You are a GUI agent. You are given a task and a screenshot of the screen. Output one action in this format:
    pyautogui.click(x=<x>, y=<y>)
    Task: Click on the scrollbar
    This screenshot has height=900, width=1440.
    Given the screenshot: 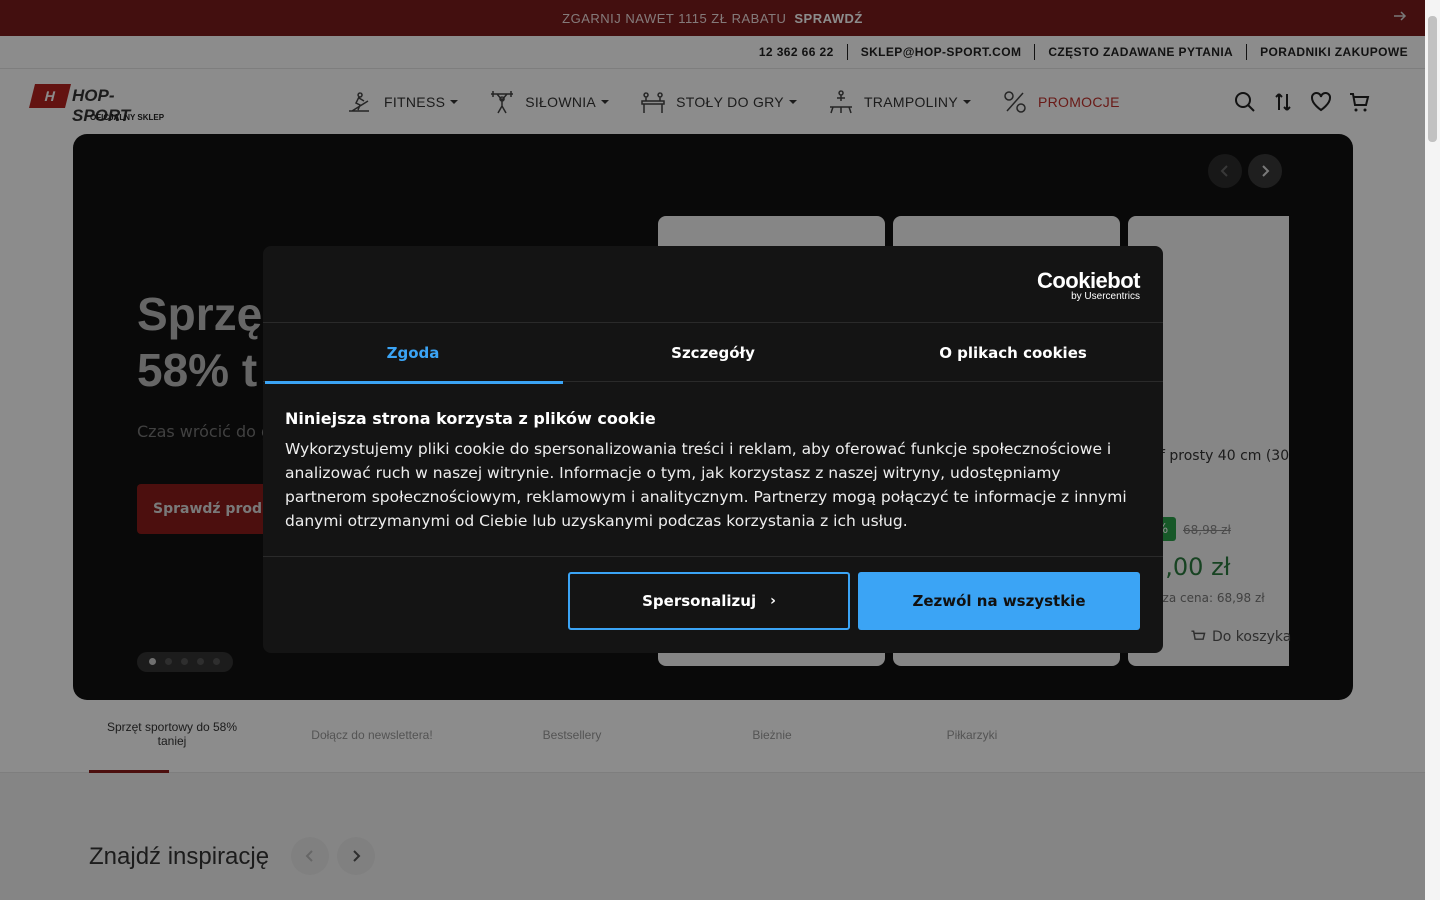 What is the action you would take?
    pyautogui.click(x=1432, y=450)
    